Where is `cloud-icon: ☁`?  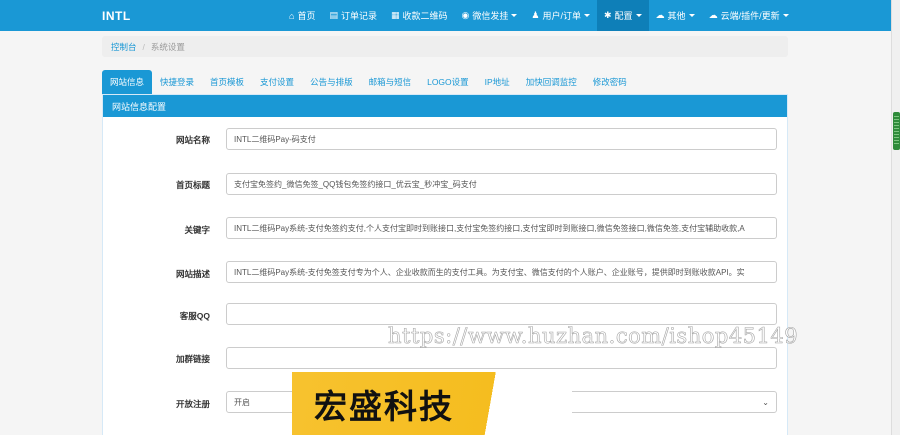 cloud-icon: ☁ is located at coordinates (713, 15).